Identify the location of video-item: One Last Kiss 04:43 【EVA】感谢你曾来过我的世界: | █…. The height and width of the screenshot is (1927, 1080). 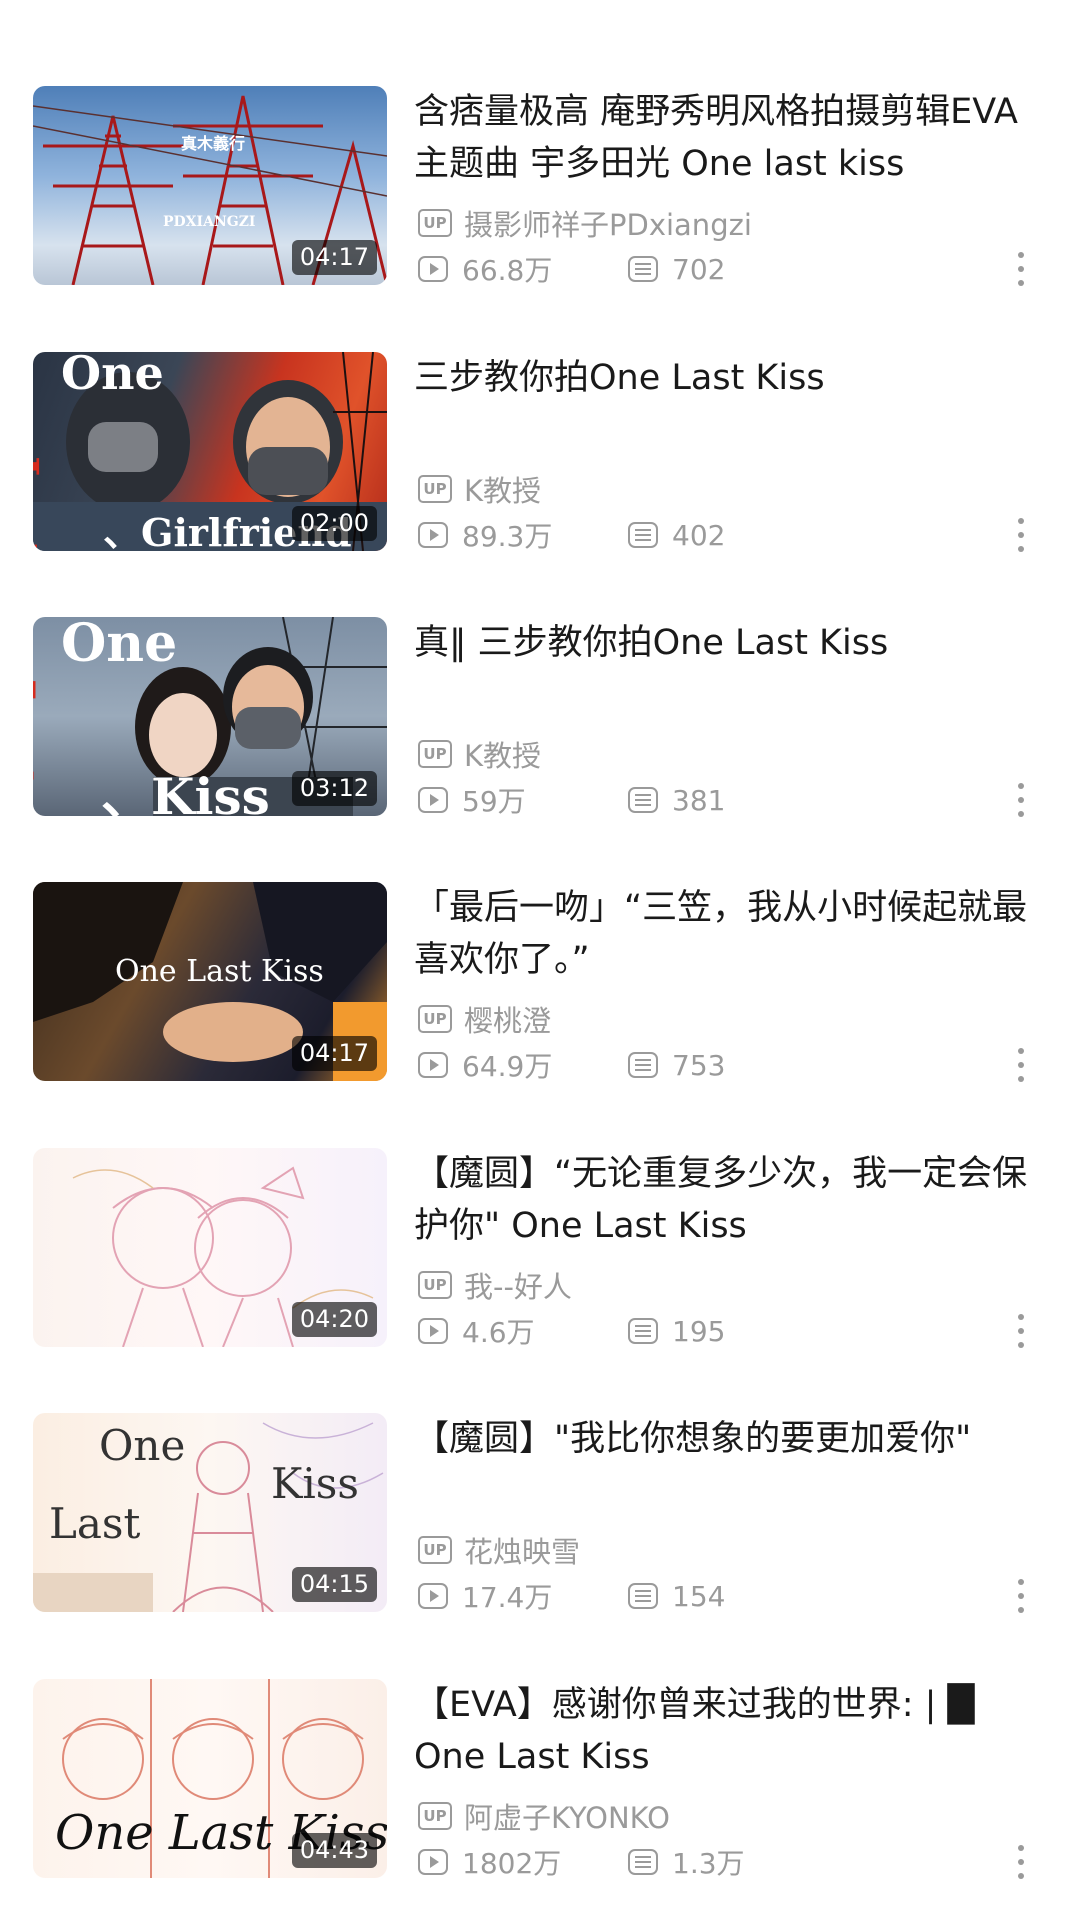
(540, 1789).